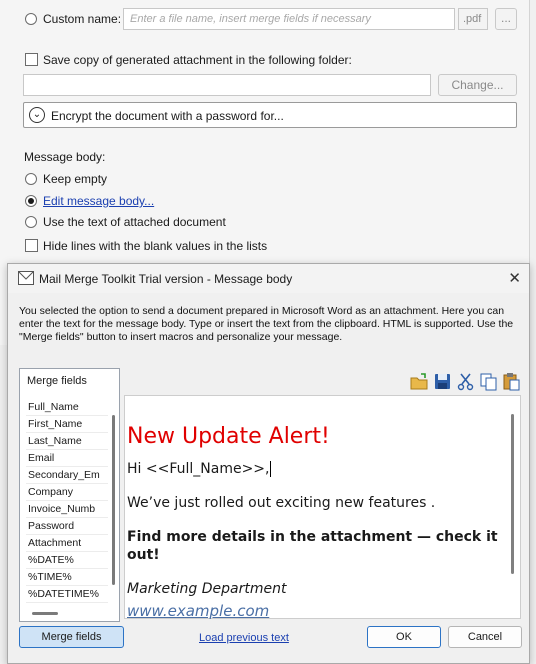 The width and height of the screenshot is (536, 664). What do you see at coordinates (485, 637) in the screenshot?
I see `cancel-button: Cancel` at bounding box center [485, 637].